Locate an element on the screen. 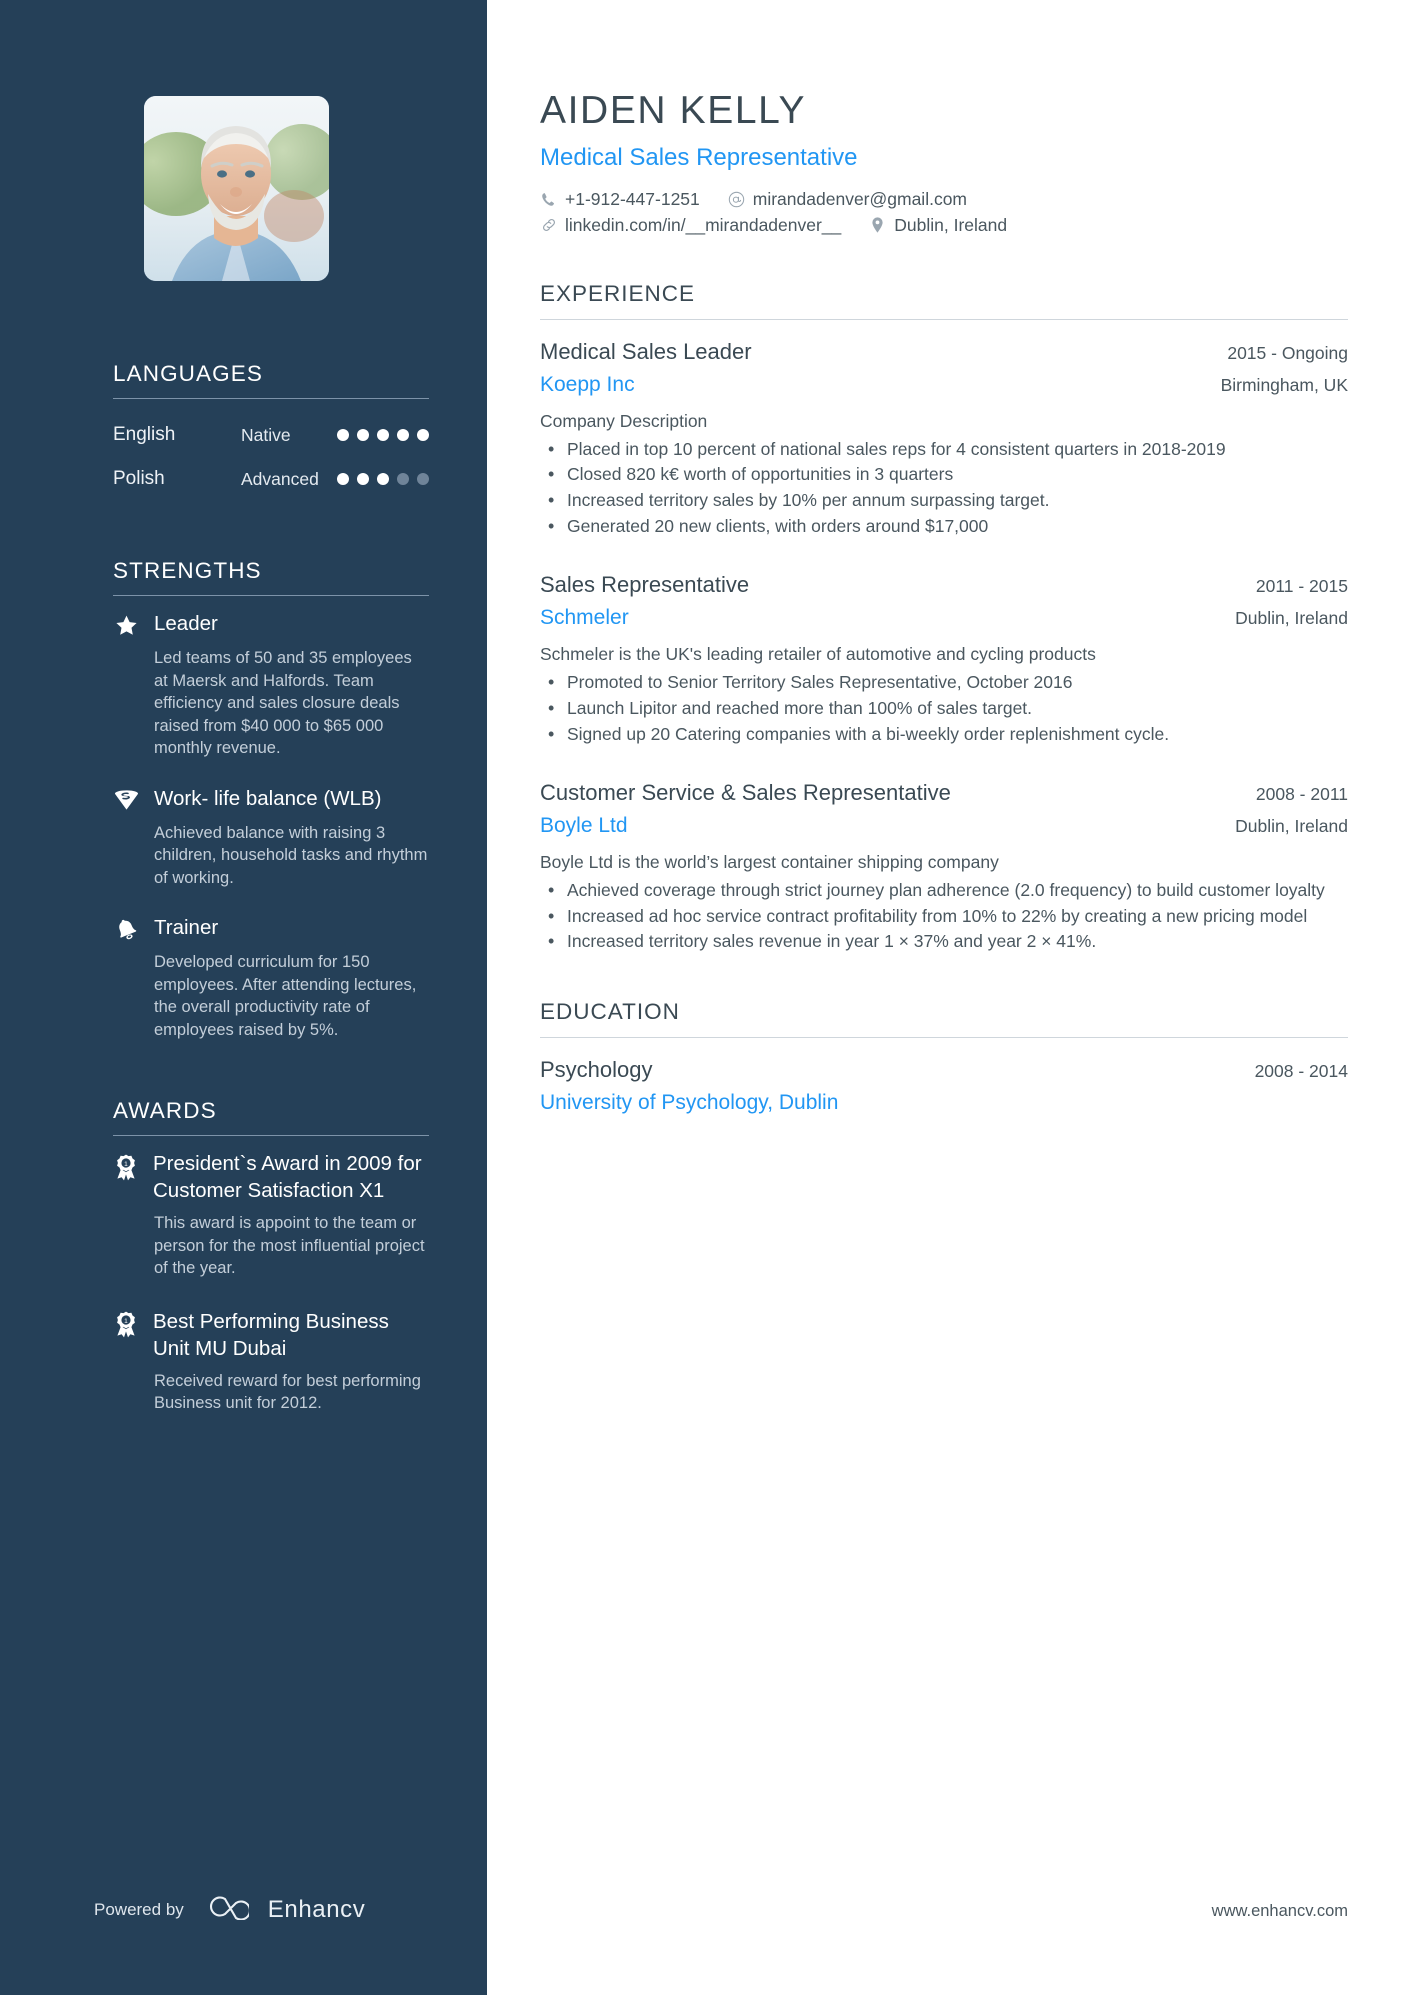 The height and width of the screenshot is (1995, 1410). entry-role: Sales Representative is located at coordinates (645, 585).